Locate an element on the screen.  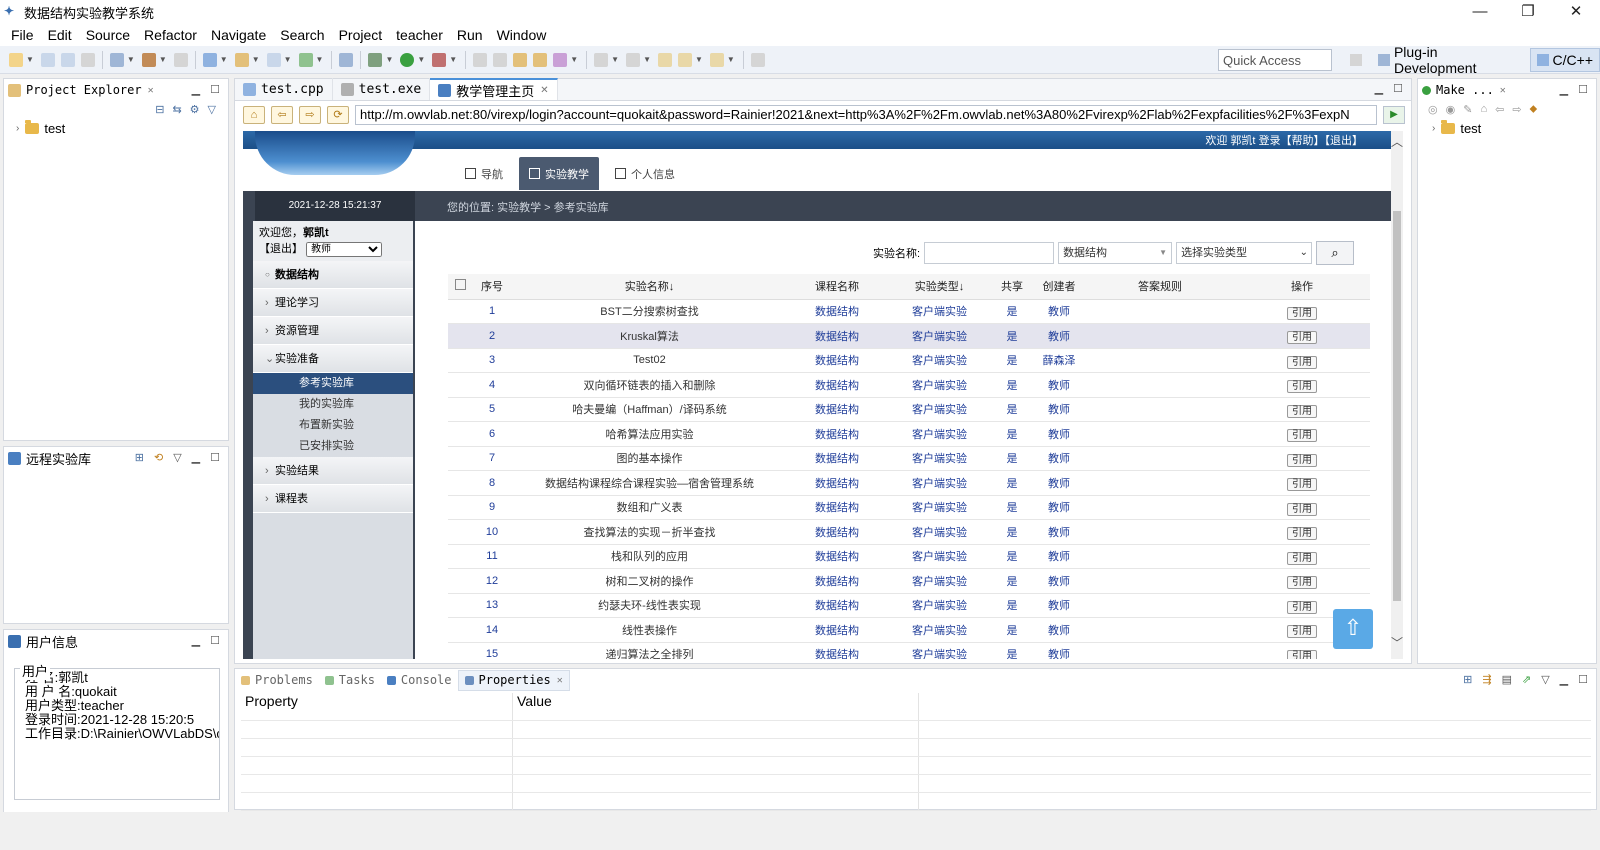
forward-icon: ⇨ is located at coordinates (1516, 109).